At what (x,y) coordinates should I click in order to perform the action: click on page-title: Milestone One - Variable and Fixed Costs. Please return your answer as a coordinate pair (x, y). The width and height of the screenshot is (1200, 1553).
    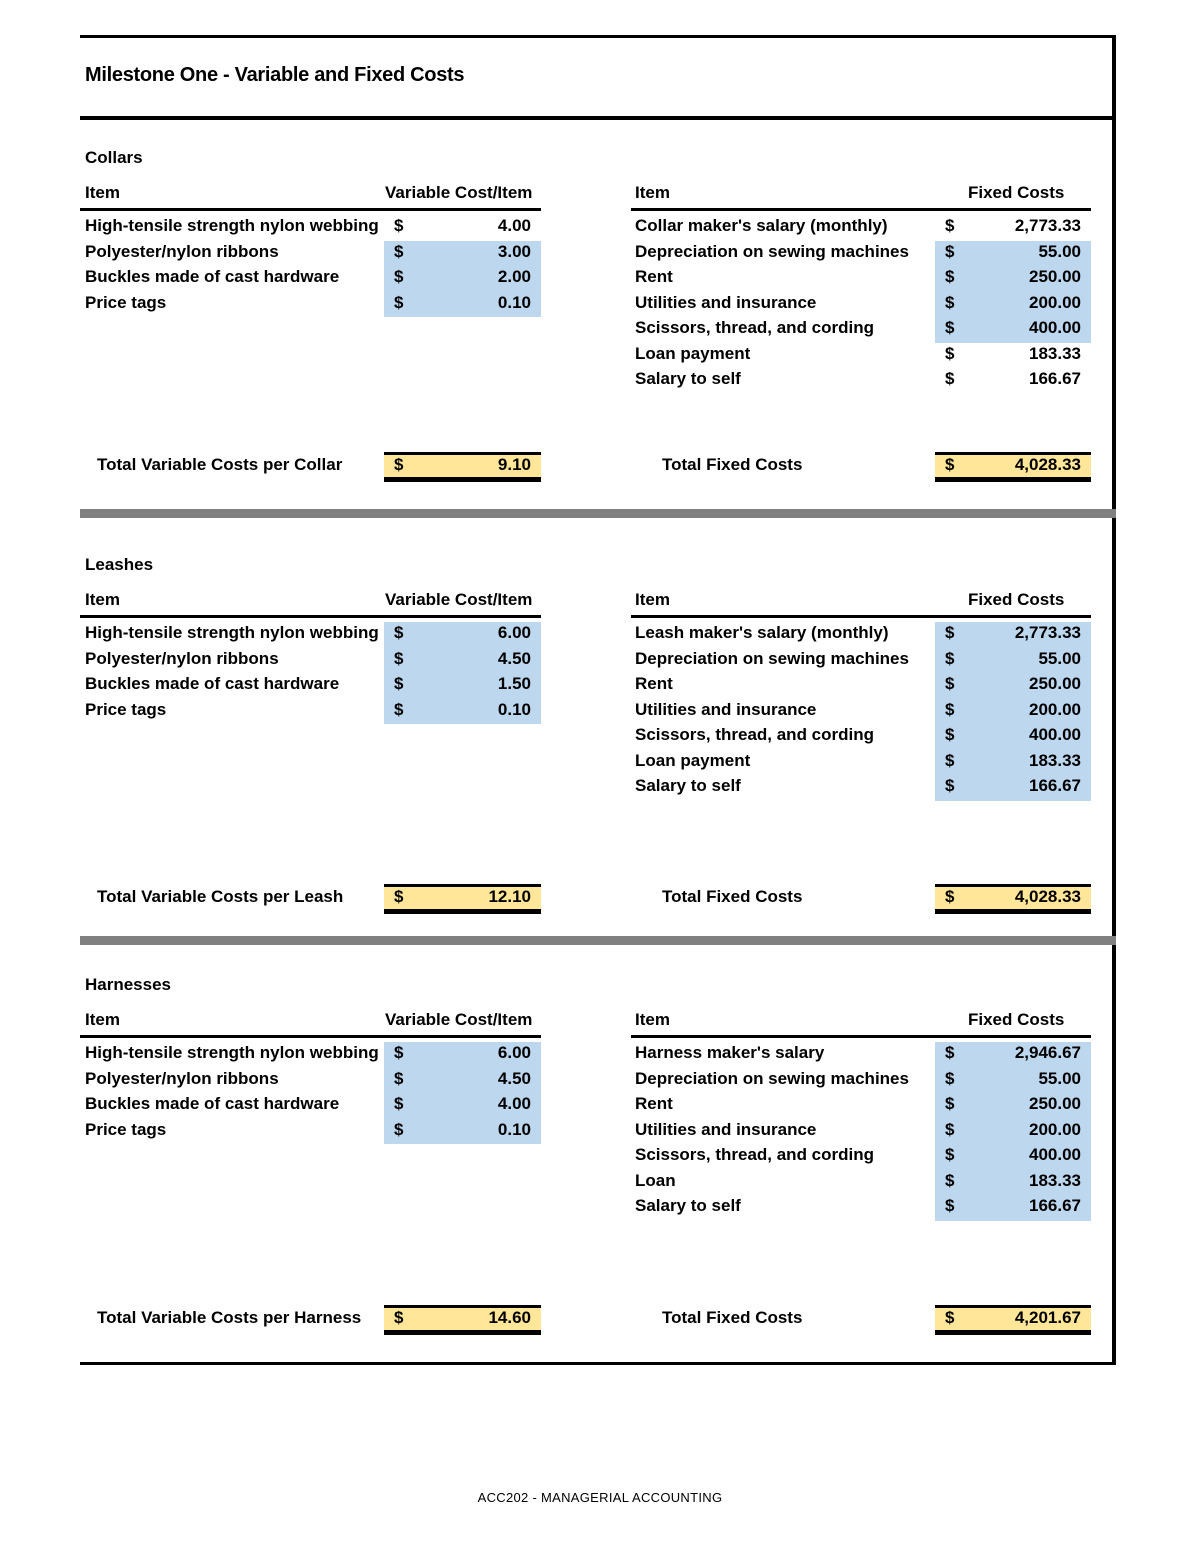
    Looking at the image, I should click on (275, 75).